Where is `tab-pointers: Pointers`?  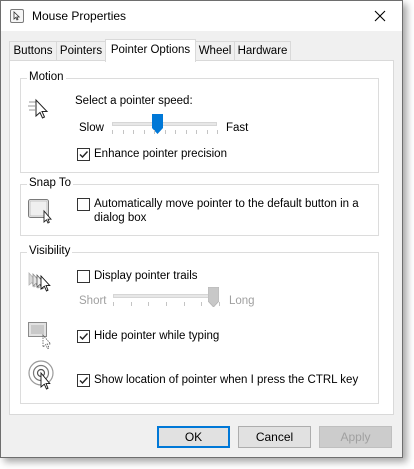 tab-pointers: Pointers is located at coordinates (81, 50).